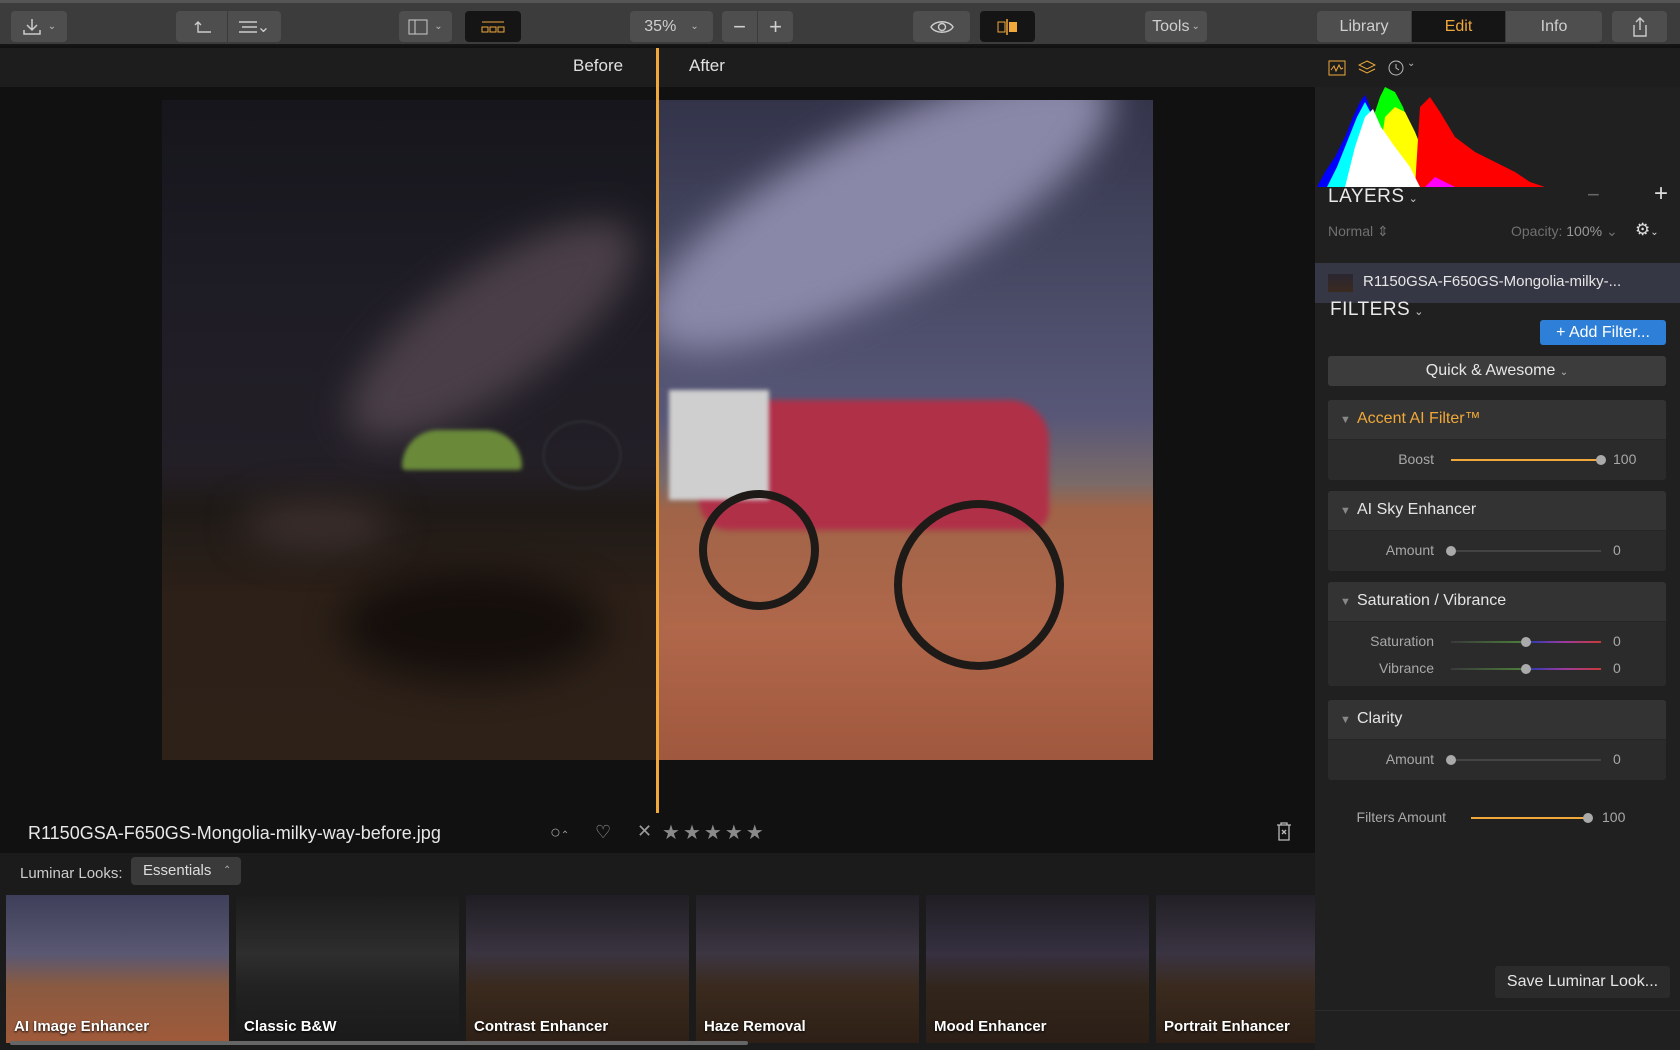  Describe the element at coordinates (82, 1026) in the screenshot. I see `look-label: AI Image Enhancer` at that location.